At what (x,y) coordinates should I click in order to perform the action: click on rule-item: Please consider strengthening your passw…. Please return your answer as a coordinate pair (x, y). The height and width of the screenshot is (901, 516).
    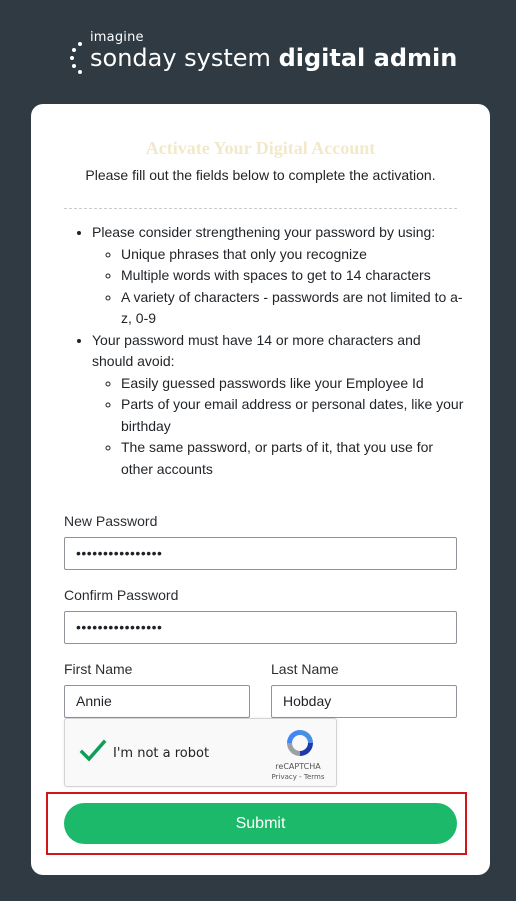
    Looking at the image, I should click on (278, 276).